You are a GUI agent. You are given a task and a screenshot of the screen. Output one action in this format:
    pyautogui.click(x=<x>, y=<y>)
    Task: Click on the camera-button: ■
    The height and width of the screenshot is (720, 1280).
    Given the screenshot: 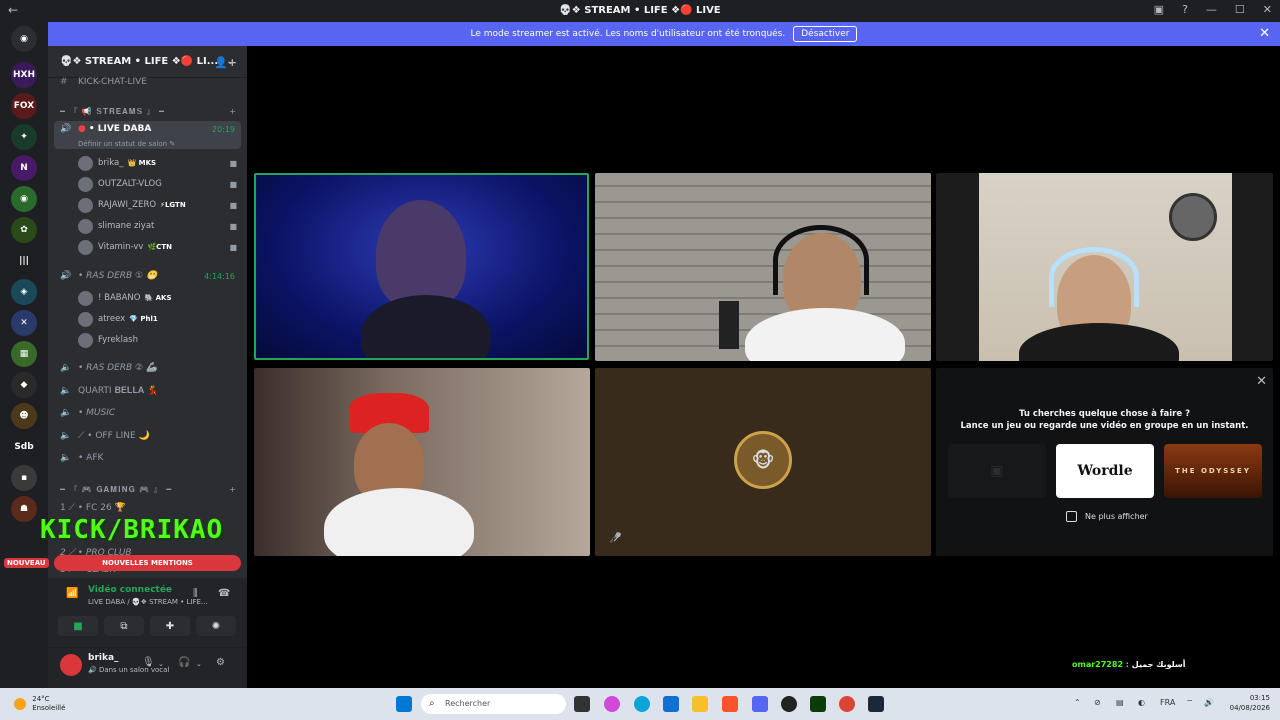 What is the action you would take?
    pyautogui.click(x=78, y=626)
    